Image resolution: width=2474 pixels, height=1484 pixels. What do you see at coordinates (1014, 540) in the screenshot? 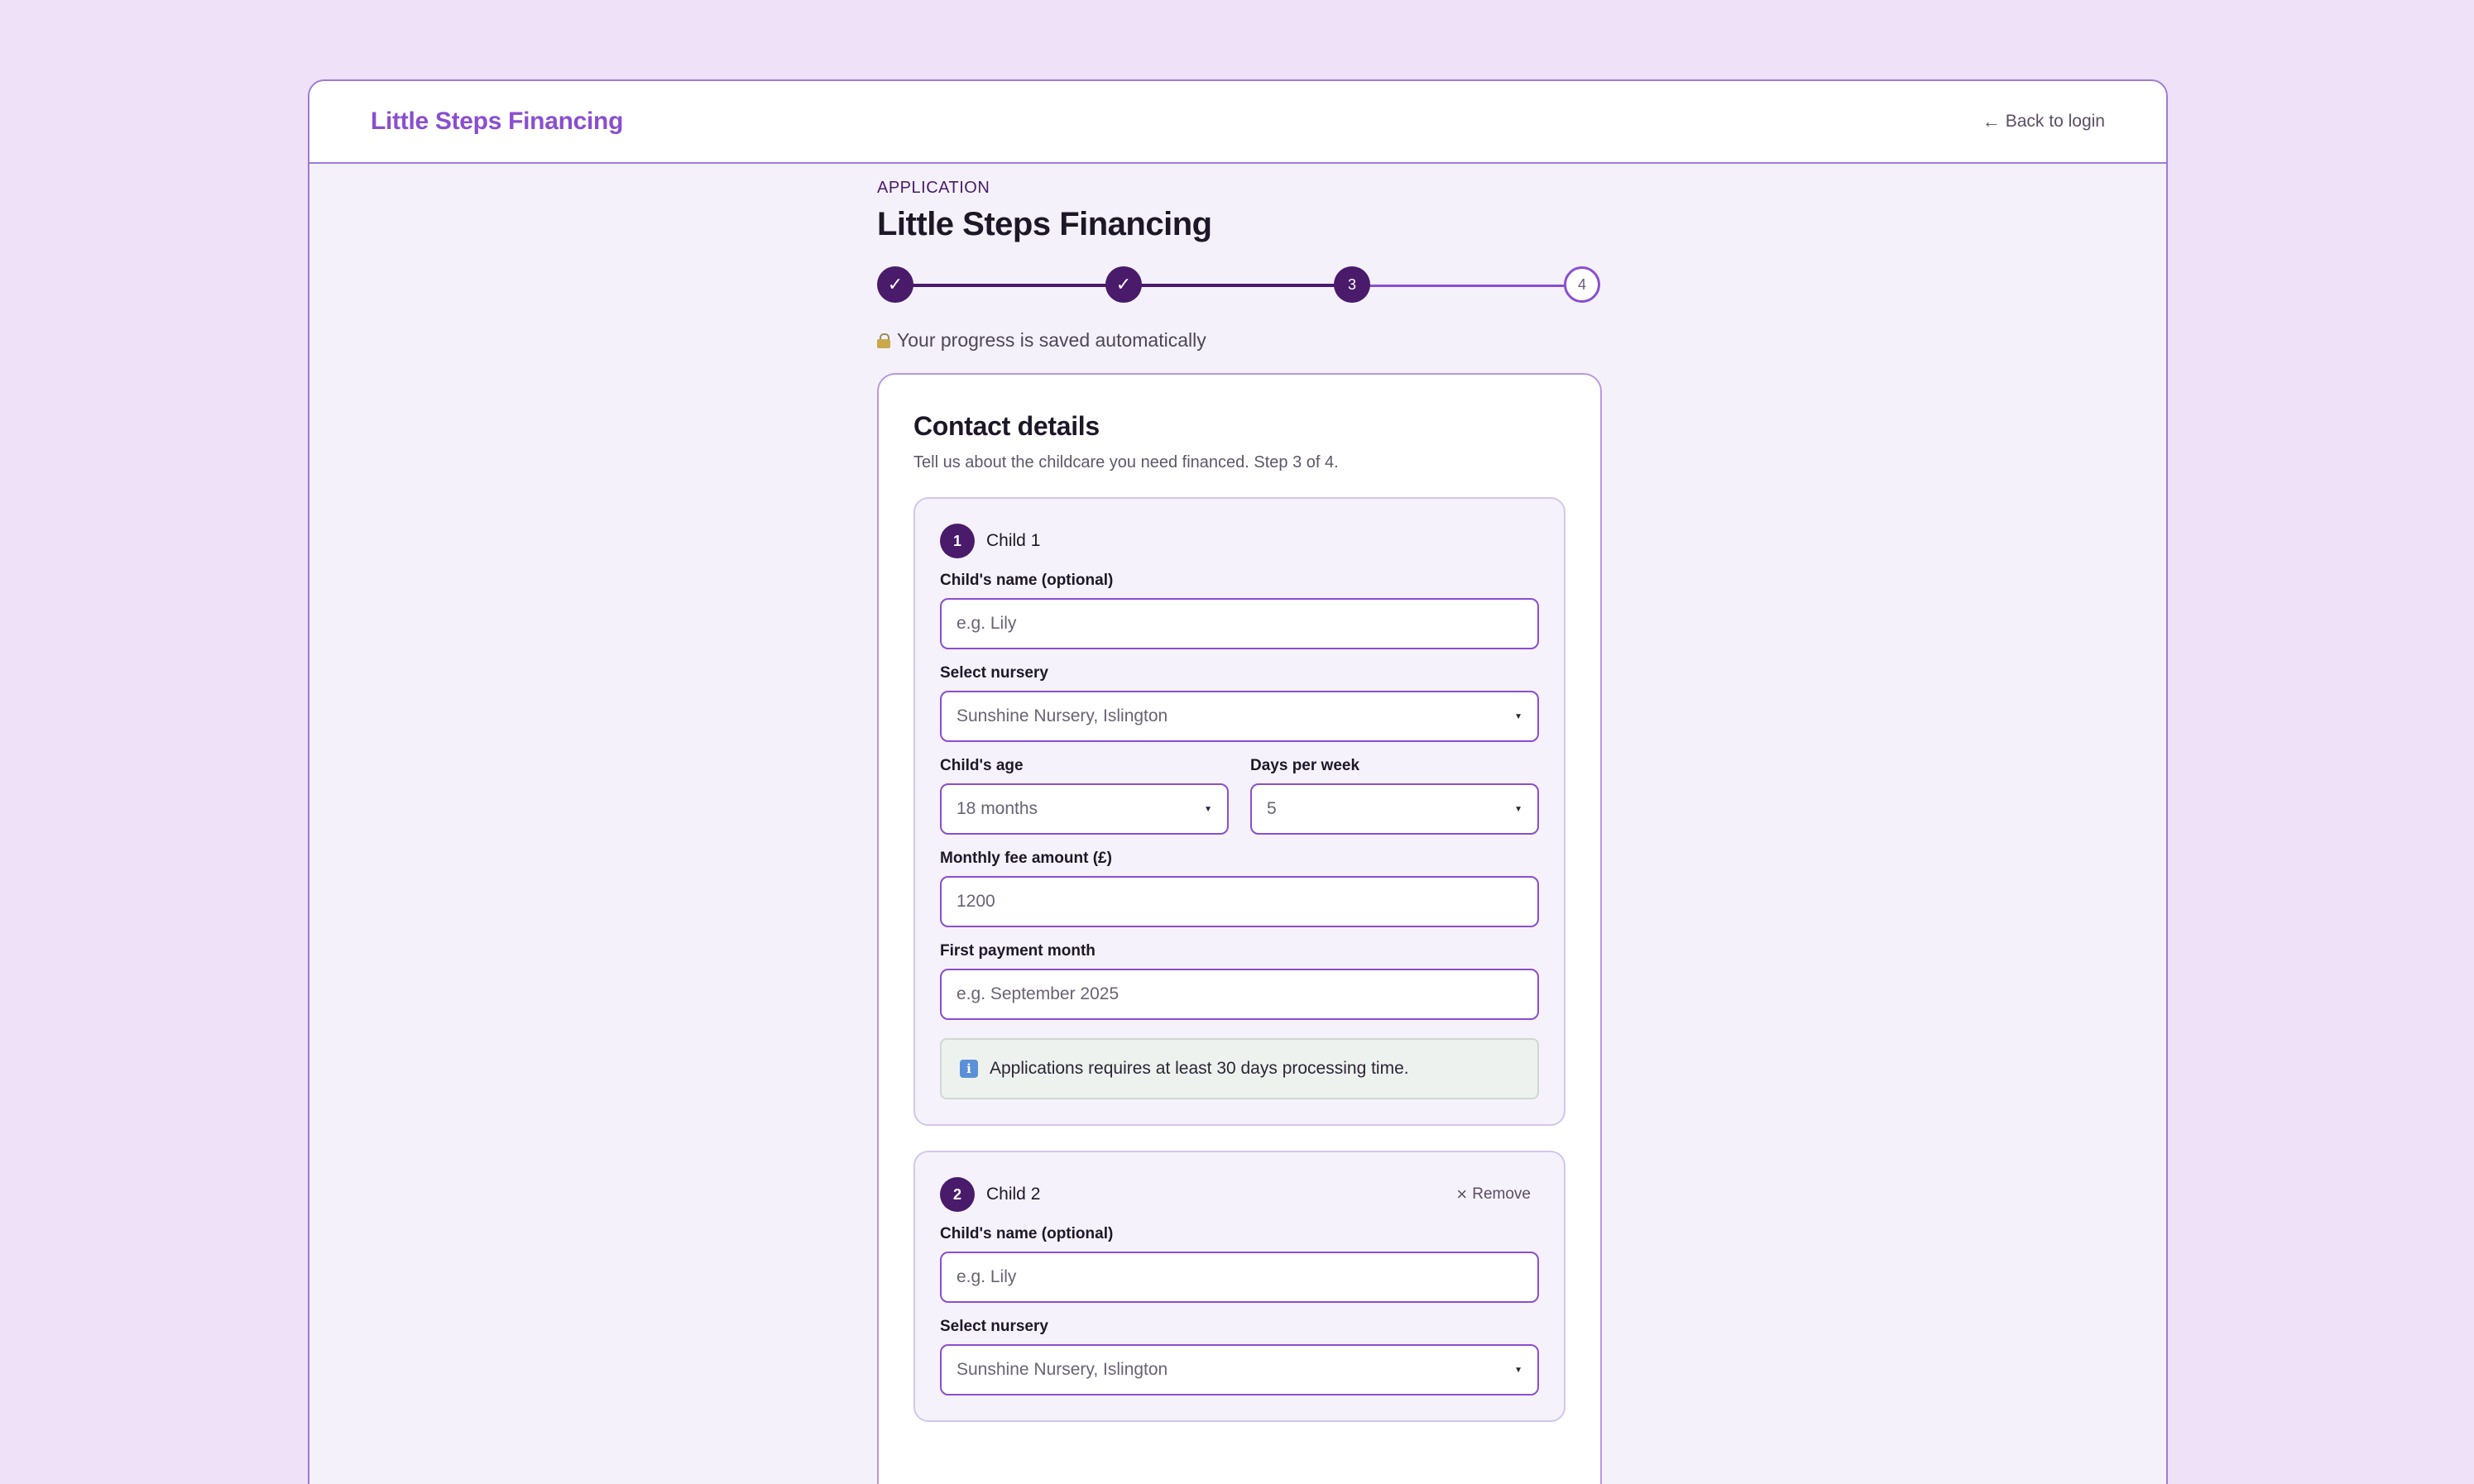
I see `child-label: Child 1` at bounding box center [1014, 540].